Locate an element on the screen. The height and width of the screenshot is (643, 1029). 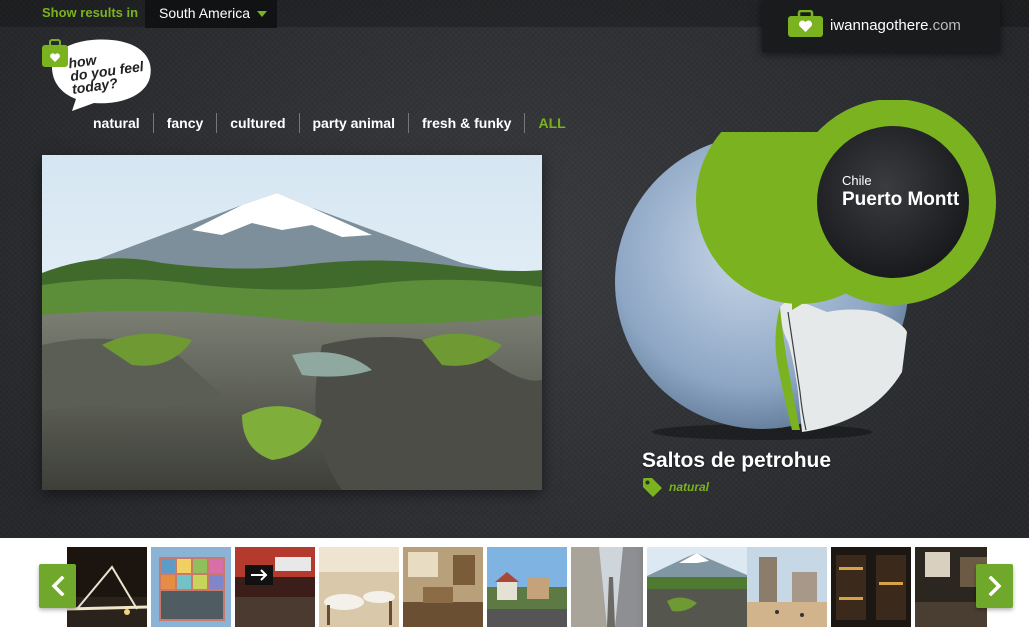
place-tags: natural is located at coordinates (675, 487).